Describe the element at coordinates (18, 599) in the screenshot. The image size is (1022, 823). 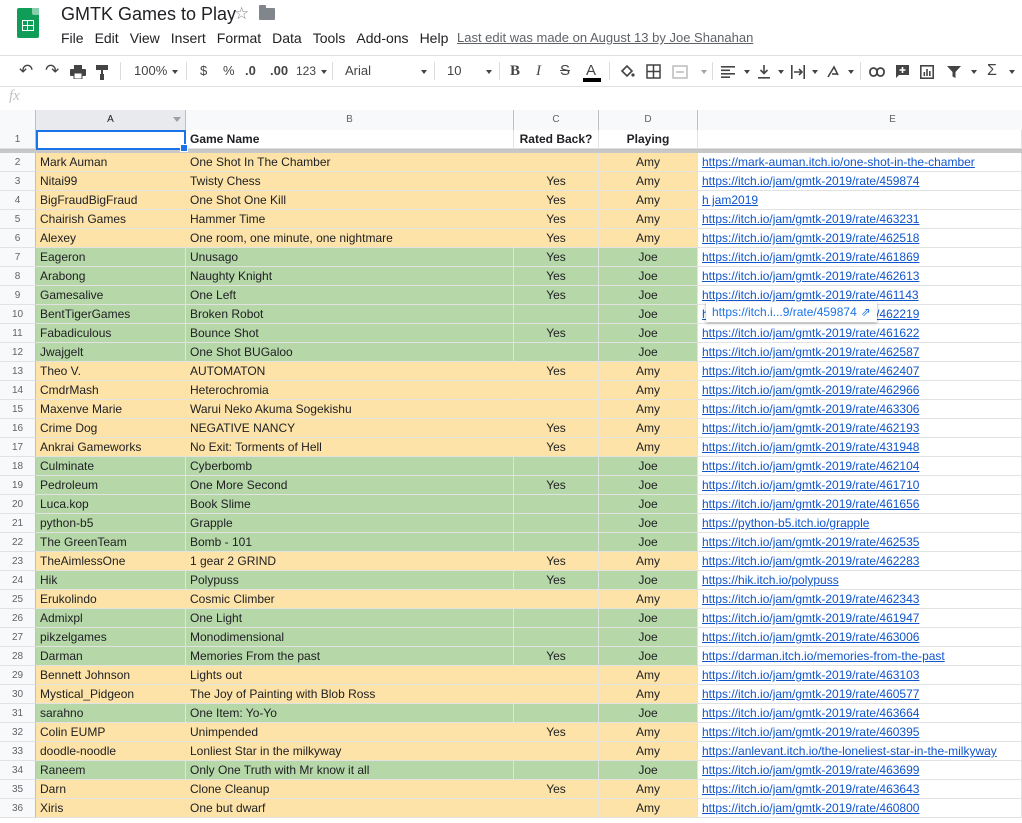
I see `row-number: 25` at that location.